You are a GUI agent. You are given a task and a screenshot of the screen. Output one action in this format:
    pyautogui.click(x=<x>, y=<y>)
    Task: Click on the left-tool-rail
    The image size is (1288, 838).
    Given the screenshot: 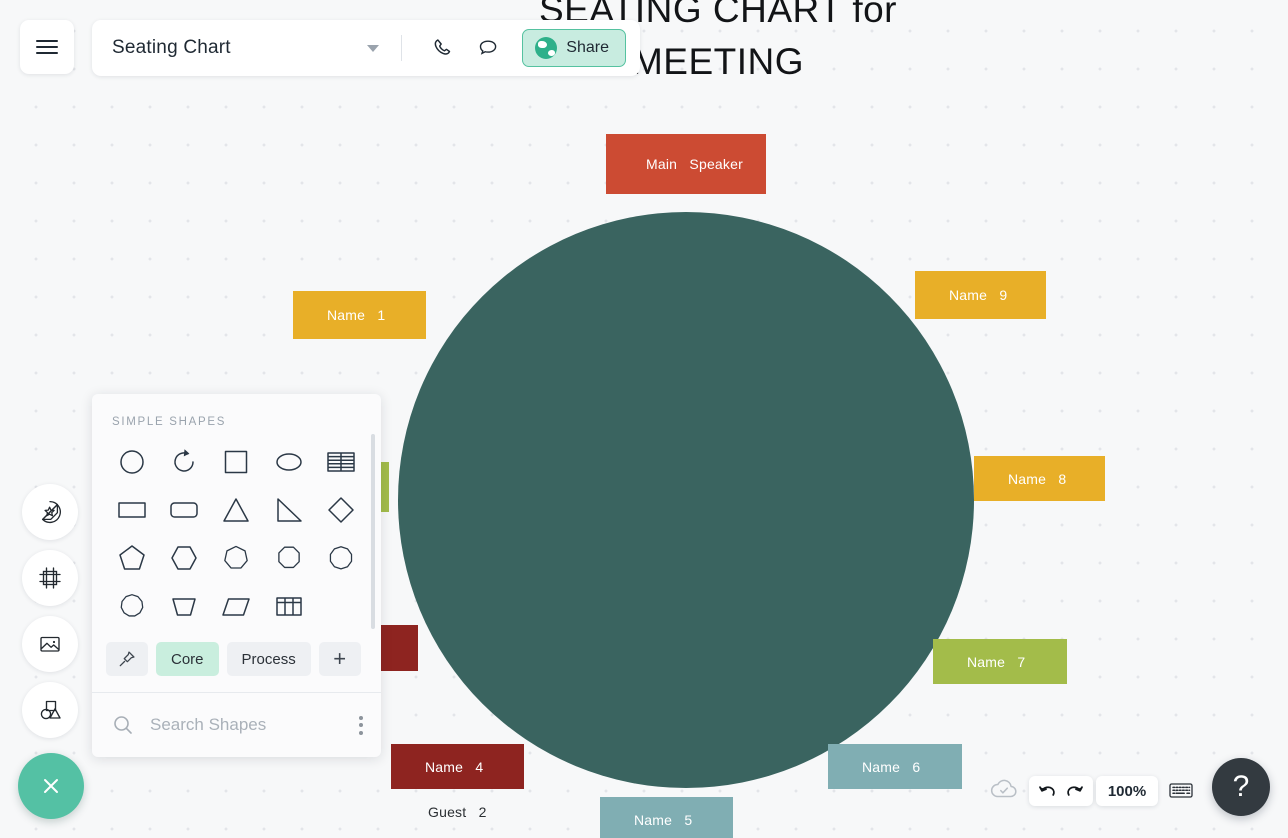 What is the action you would take?
    pyautogui.click(x=50, y=611)
    